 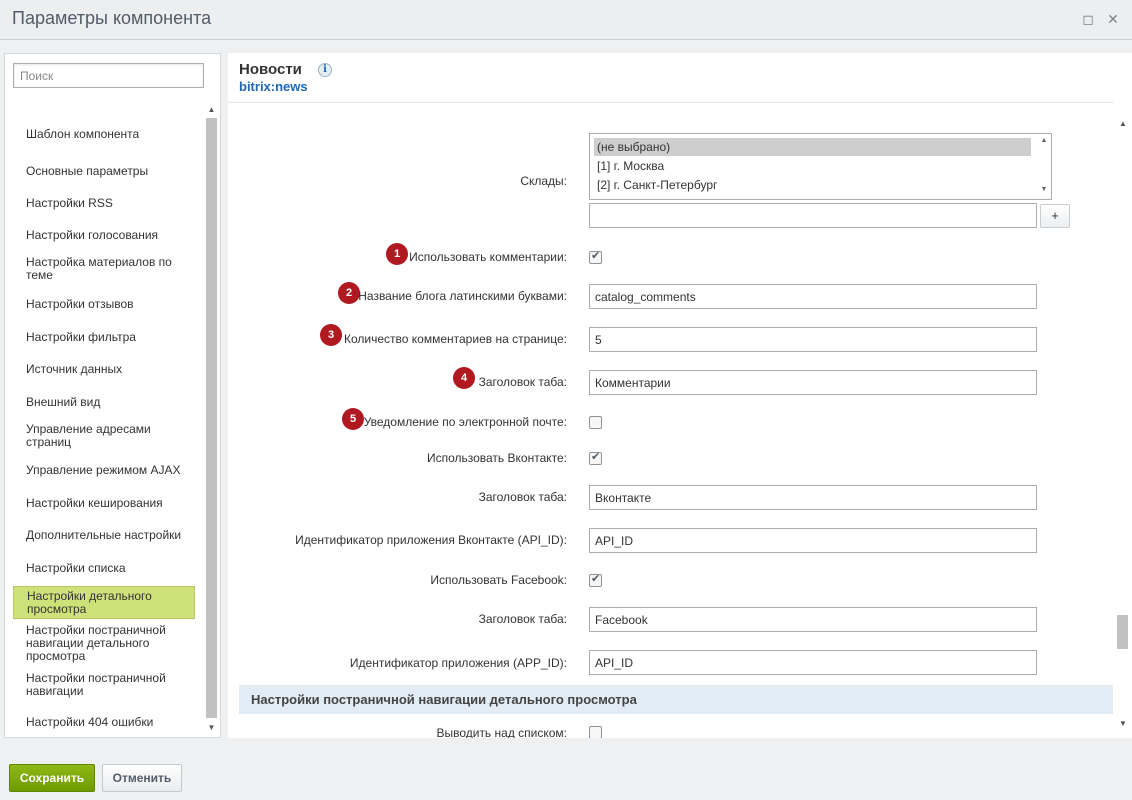 What do you see at coordinates (465, 422) in the screenshot?
I see `email-notify-label: Уведомление по электронной почте:` at bounding box center [465, 422].